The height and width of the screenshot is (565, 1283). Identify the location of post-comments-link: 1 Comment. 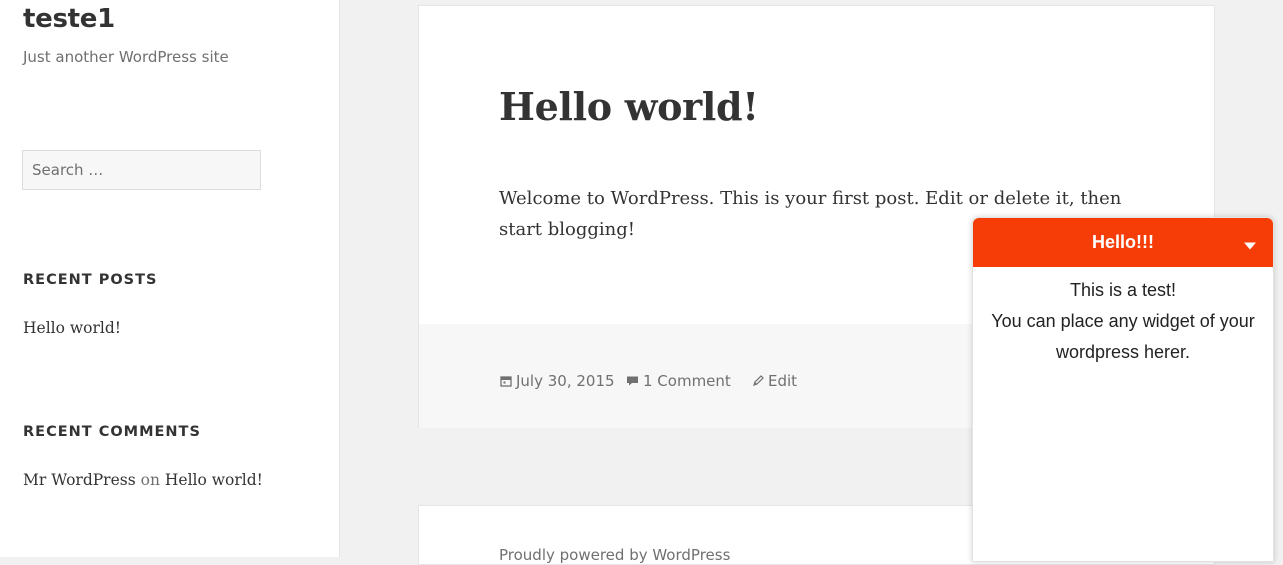
(678, 381).